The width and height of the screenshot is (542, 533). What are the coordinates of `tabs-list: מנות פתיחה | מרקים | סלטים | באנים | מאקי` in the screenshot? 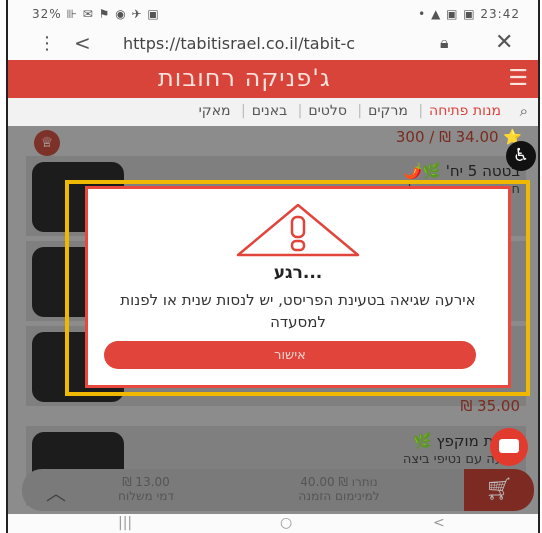 It's located at (350, 111).